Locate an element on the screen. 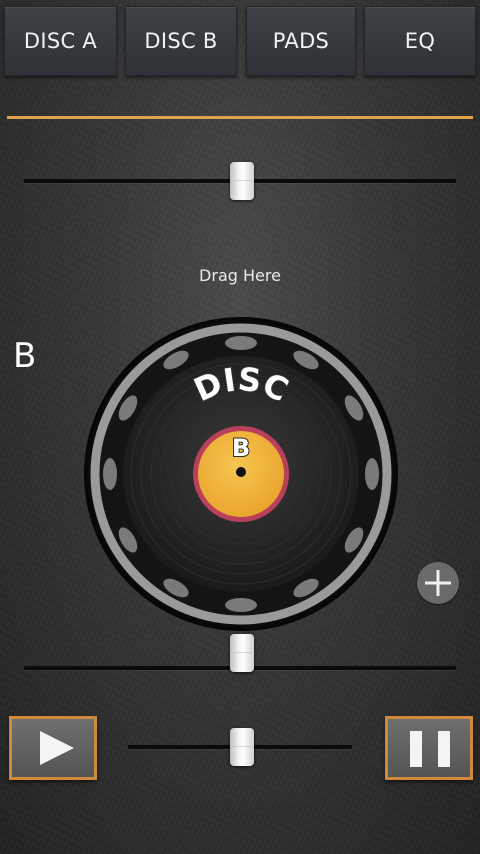 The height and width of the screenshot is (854, 480). tab-pads: PADS is located at coordinates (301, 41).